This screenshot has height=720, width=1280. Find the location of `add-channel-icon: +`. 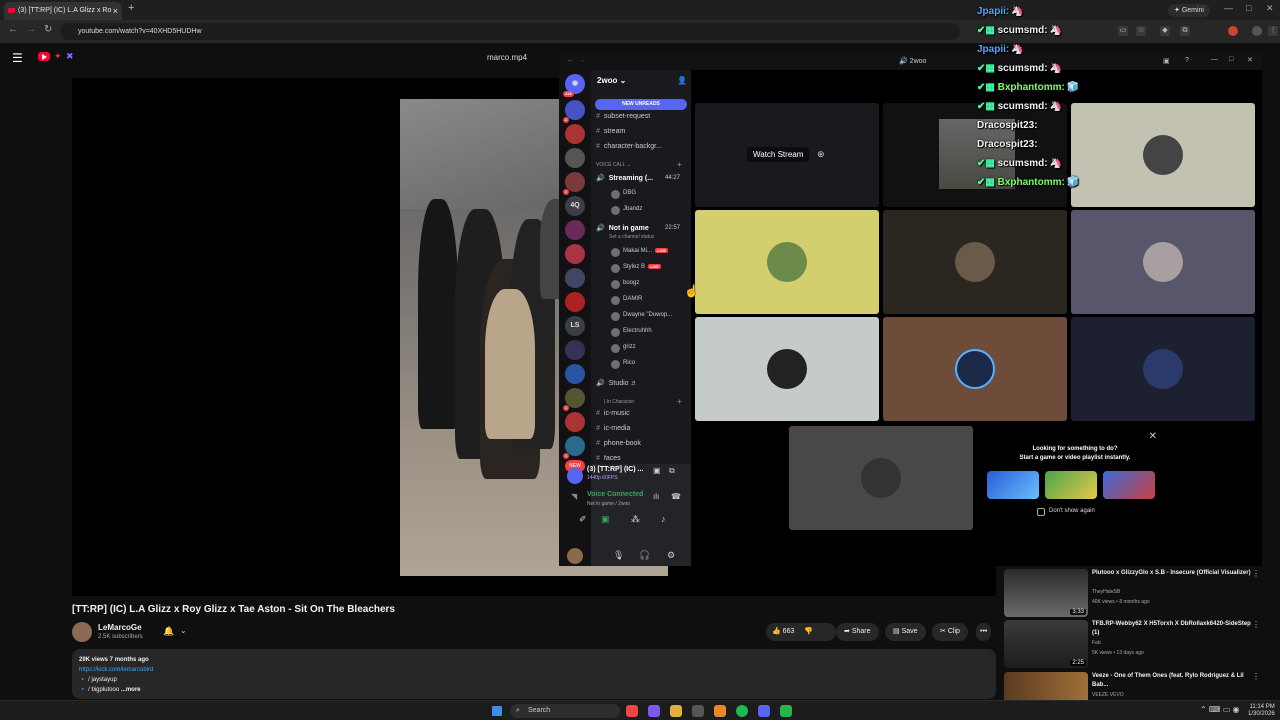

add-channel-icon: + is located at coordinates (679, 164).